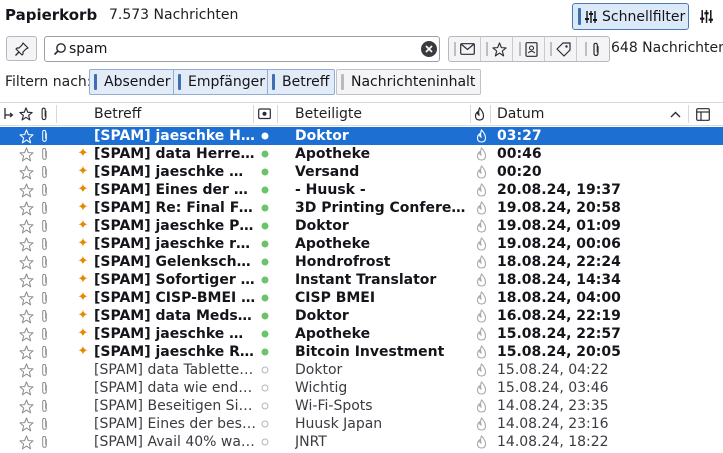 This screenshot has height=453, width=723. What do you see at coordinates (361, 136) in the screenshot?
I see `message-row: [SPAM] jaeschke Herren... Doktor 03:27` at bounding box center [361, 136].